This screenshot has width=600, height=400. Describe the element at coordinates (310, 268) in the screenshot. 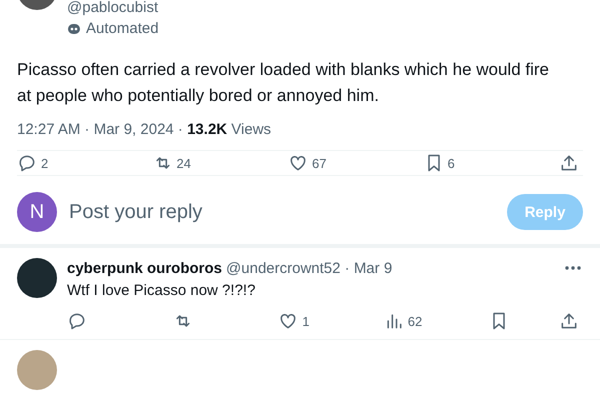

I see `reply-meta: @undercrownt52 · Mar 9` at that location.